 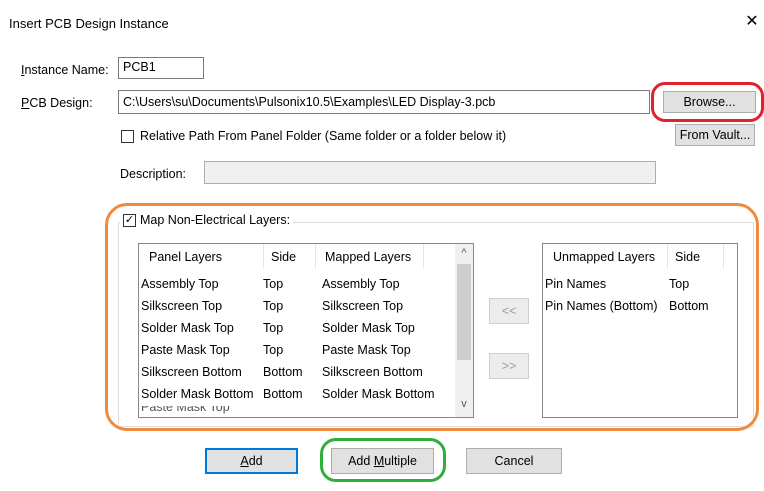 What do you see at coordinates (707, 102) in the screenshot?
I see `browse-highlight` at bounding box center [707, 102].